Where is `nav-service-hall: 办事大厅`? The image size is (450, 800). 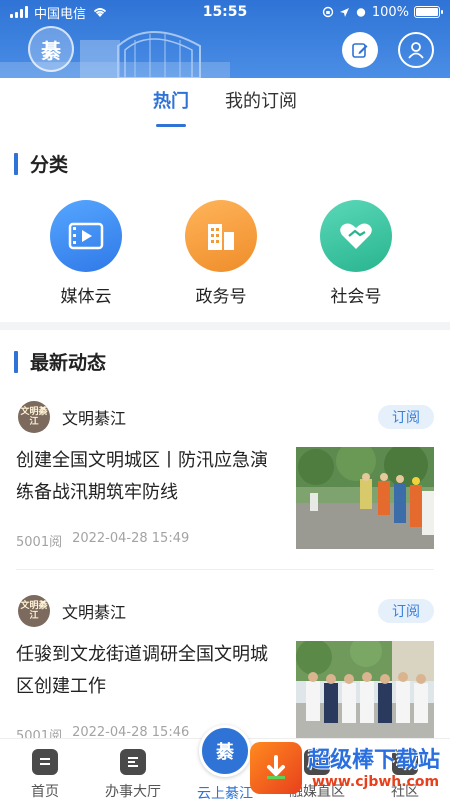
nav-service-hall: 办事大厅 is located at coordinates (133, 774).